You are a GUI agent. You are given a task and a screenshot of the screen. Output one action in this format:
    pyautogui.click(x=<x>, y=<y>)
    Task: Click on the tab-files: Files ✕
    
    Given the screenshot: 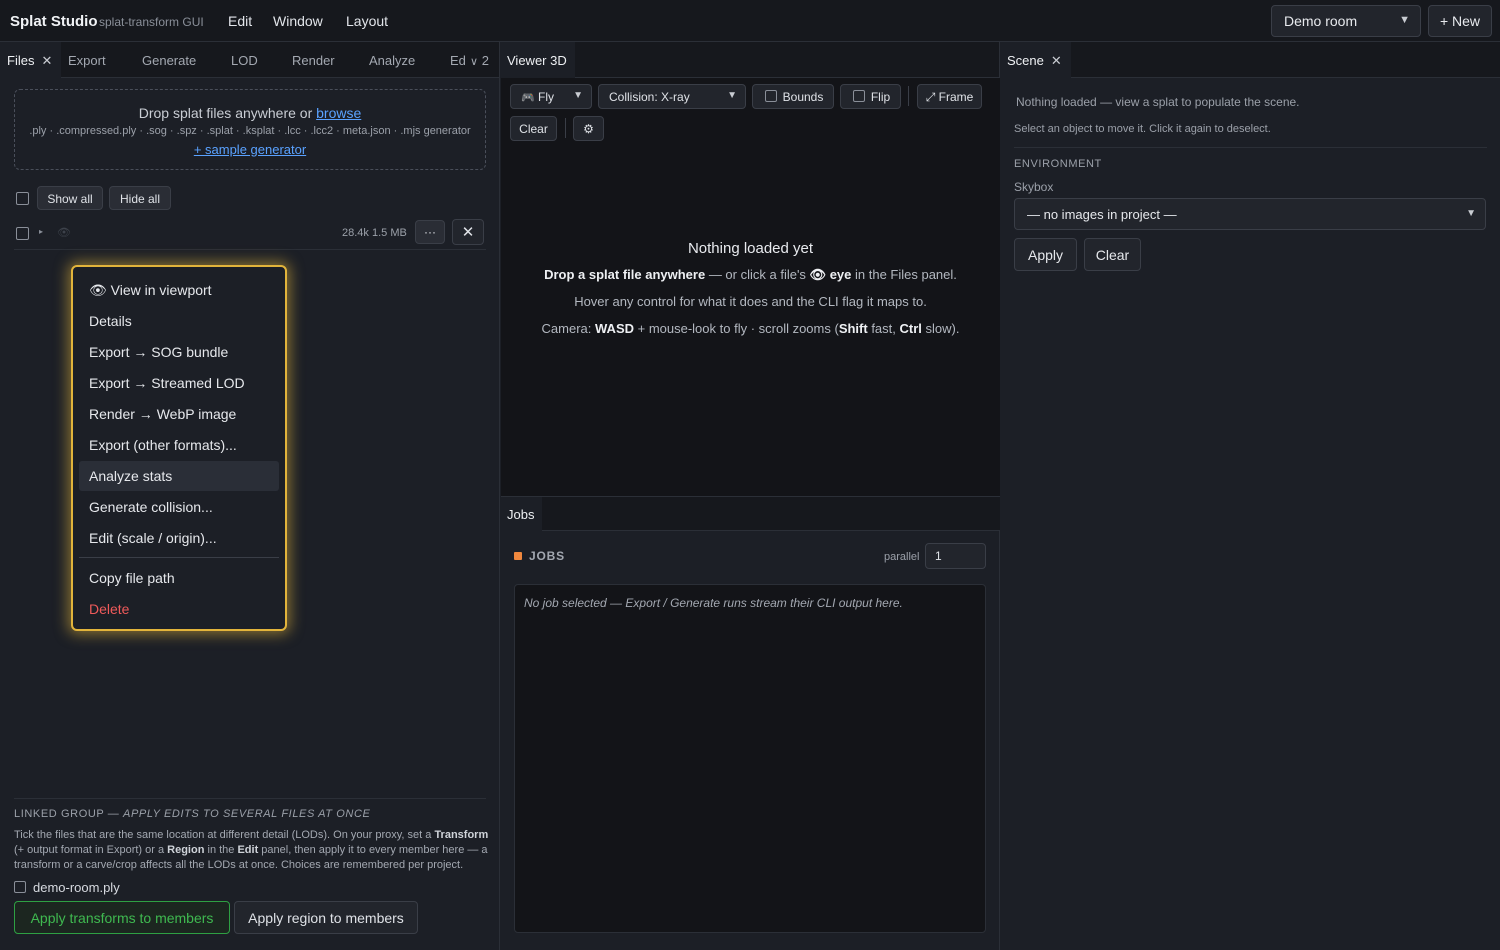 What is the action you would take?
    pyautogui.click(x=30, y=60)
    